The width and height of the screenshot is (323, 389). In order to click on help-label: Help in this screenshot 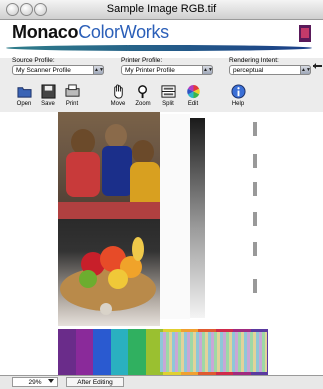, I will do `click(238, 104)`.